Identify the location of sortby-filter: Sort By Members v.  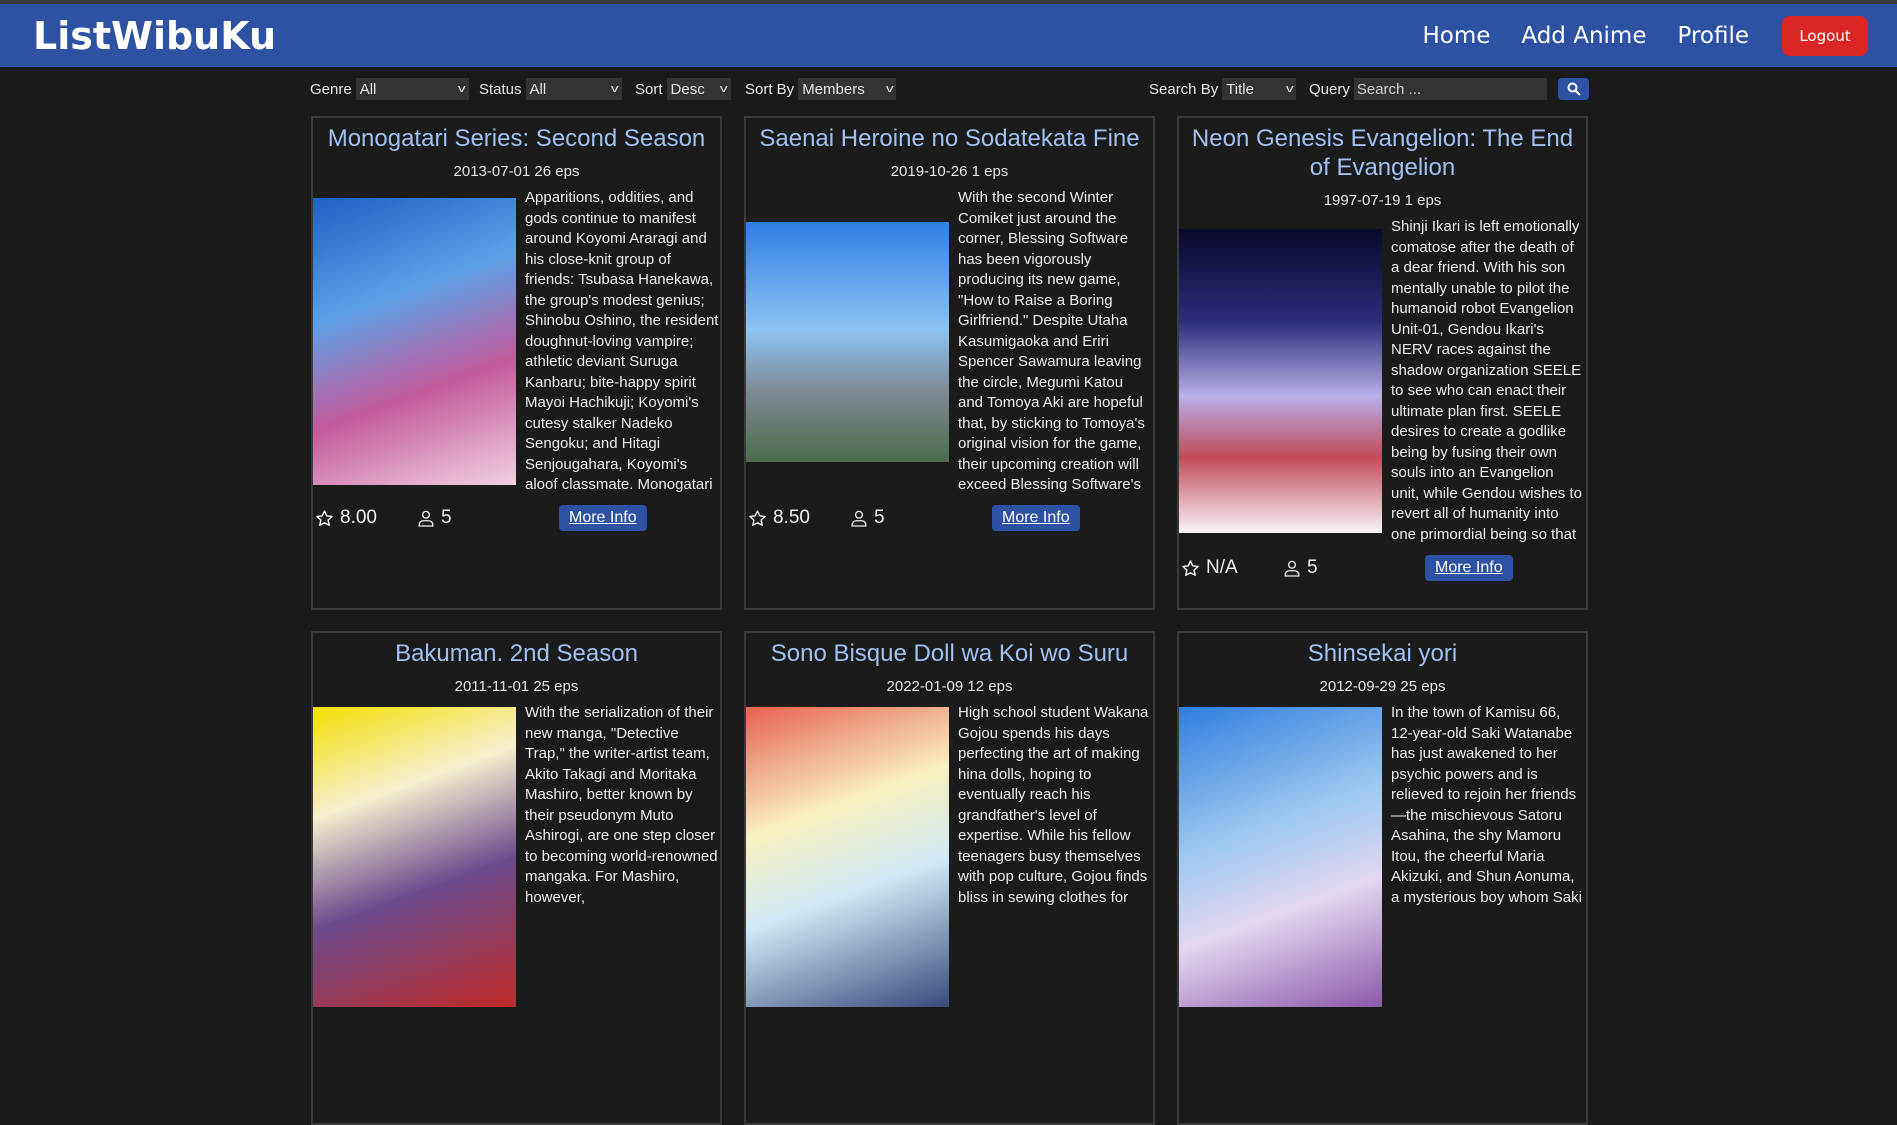
(821, 89).